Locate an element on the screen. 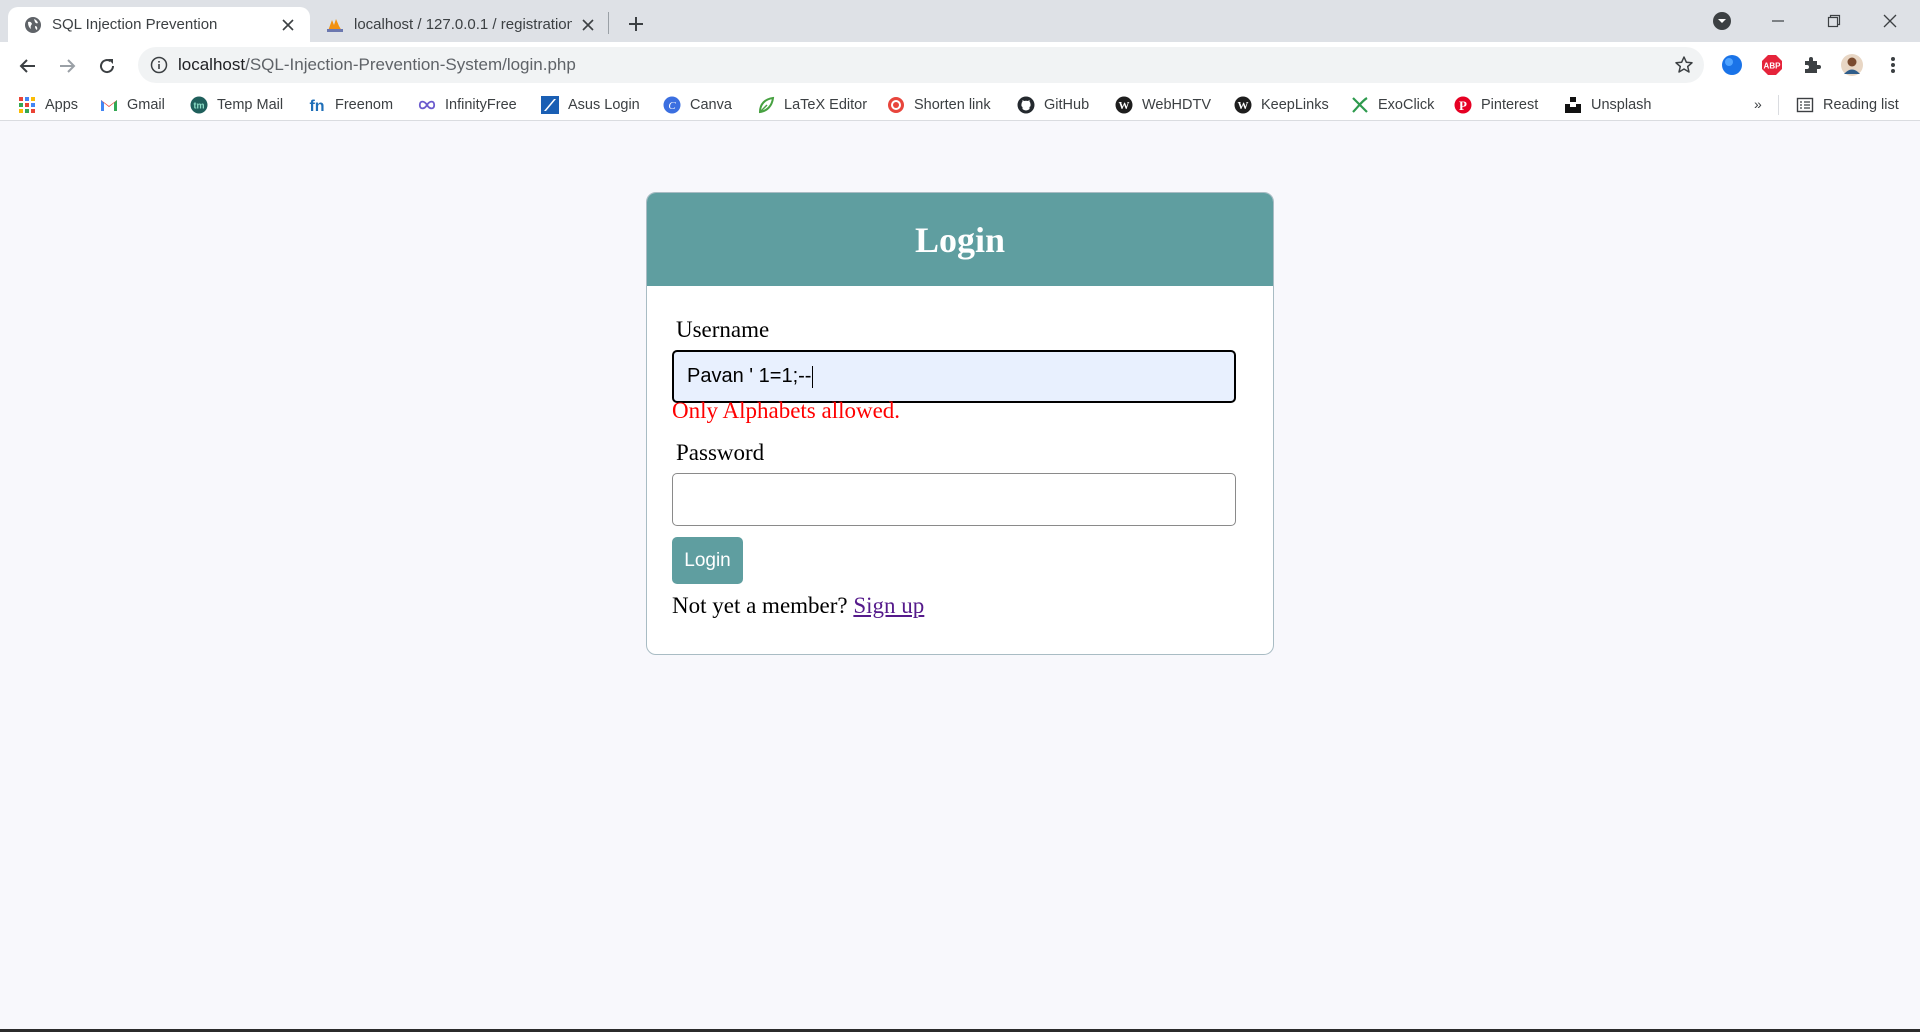 The height and width of the screenshot is (1032, 1920). more-bookmarks-button: » is located at coordinates (1758, 104).